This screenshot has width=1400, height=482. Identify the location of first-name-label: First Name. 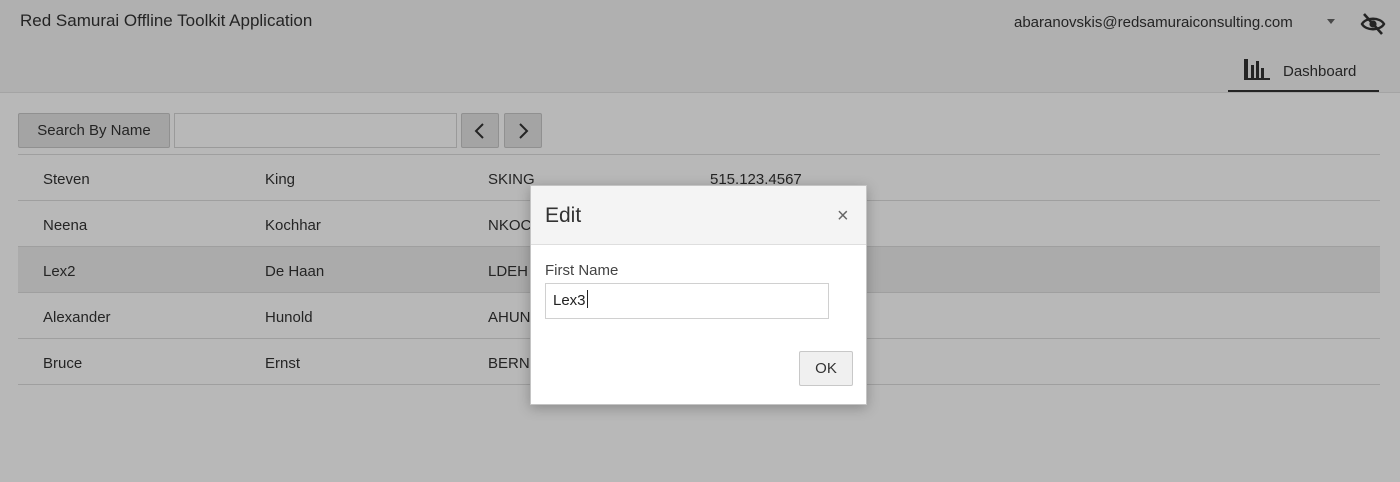
(582, 270).